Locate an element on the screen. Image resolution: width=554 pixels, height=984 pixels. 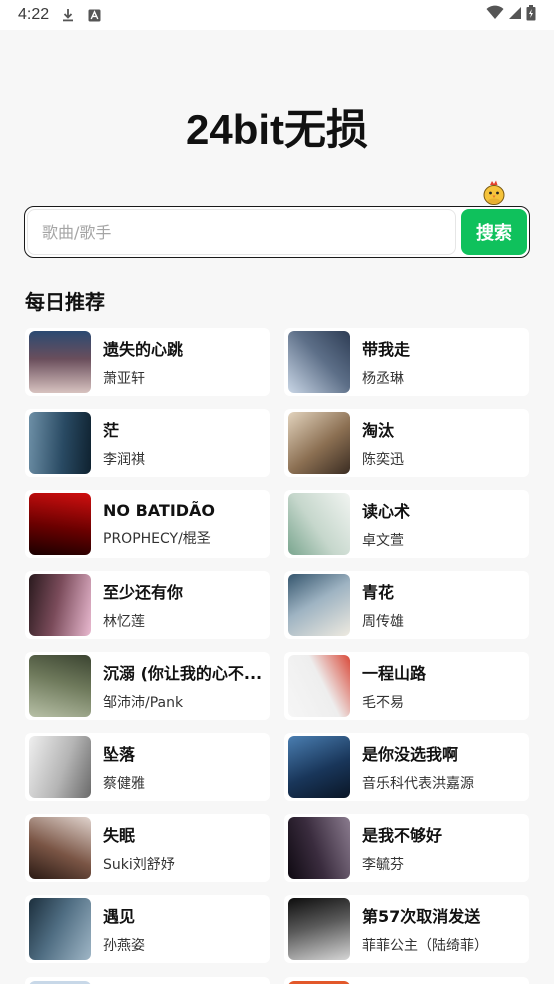
song-artist: 周传雄 is located at coordinates (383, 622).